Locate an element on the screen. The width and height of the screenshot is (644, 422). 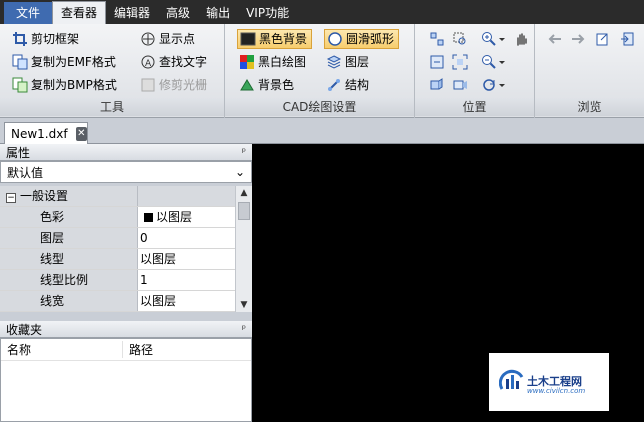
chevron-down-icon: ⌄ is located at coordinates (239, 172).